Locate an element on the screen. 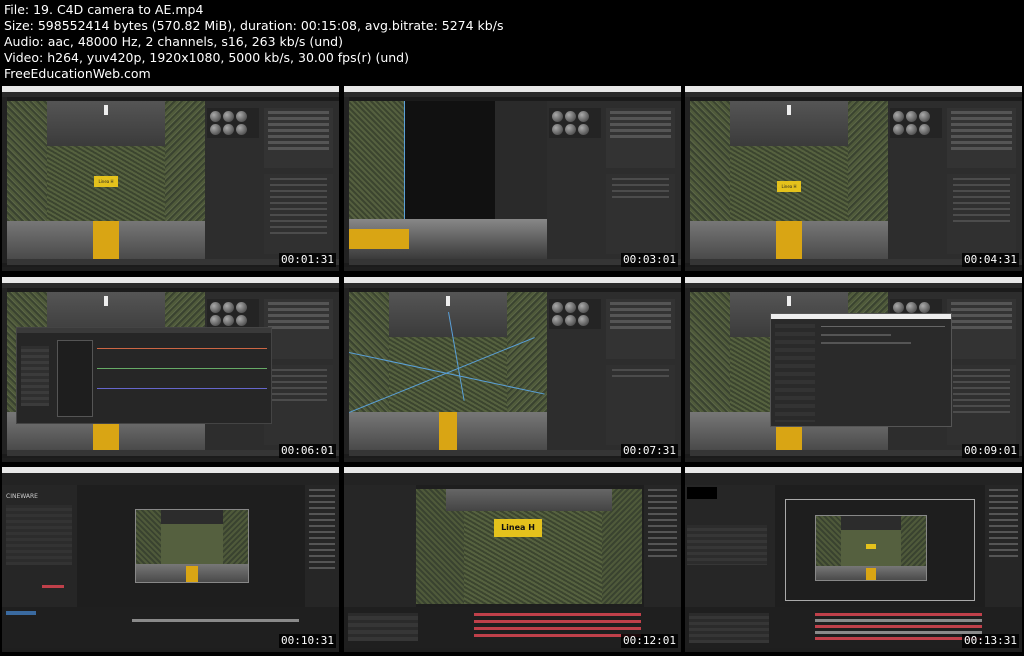 This screenshot has width=1024, height=656. thumbnail-8: Linea H 00:12:01 is located at coordinates (512, 559).